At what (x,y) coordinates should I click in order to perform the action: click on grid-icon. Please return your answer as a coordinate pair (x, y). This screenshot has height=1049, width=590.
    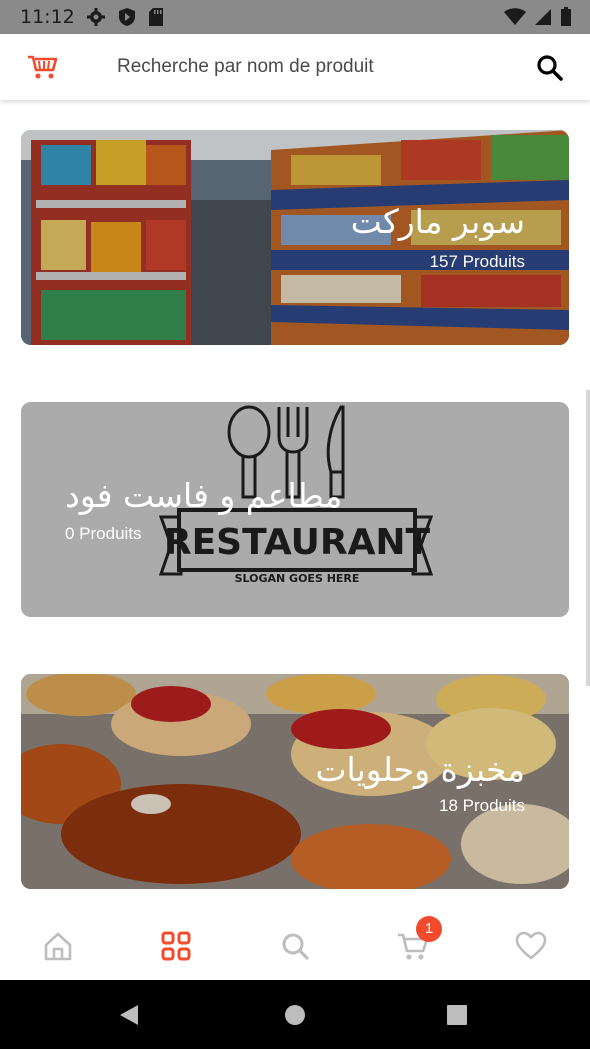
    Looking at the image, I should click on (177, 947).